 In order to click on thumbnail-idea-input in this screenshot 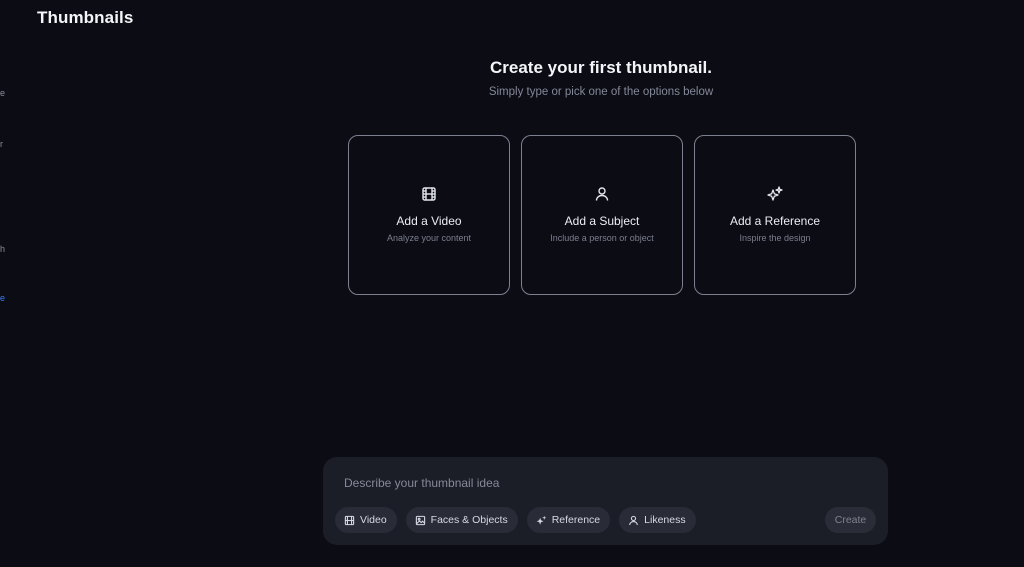, I will do `click(554, 483)`.